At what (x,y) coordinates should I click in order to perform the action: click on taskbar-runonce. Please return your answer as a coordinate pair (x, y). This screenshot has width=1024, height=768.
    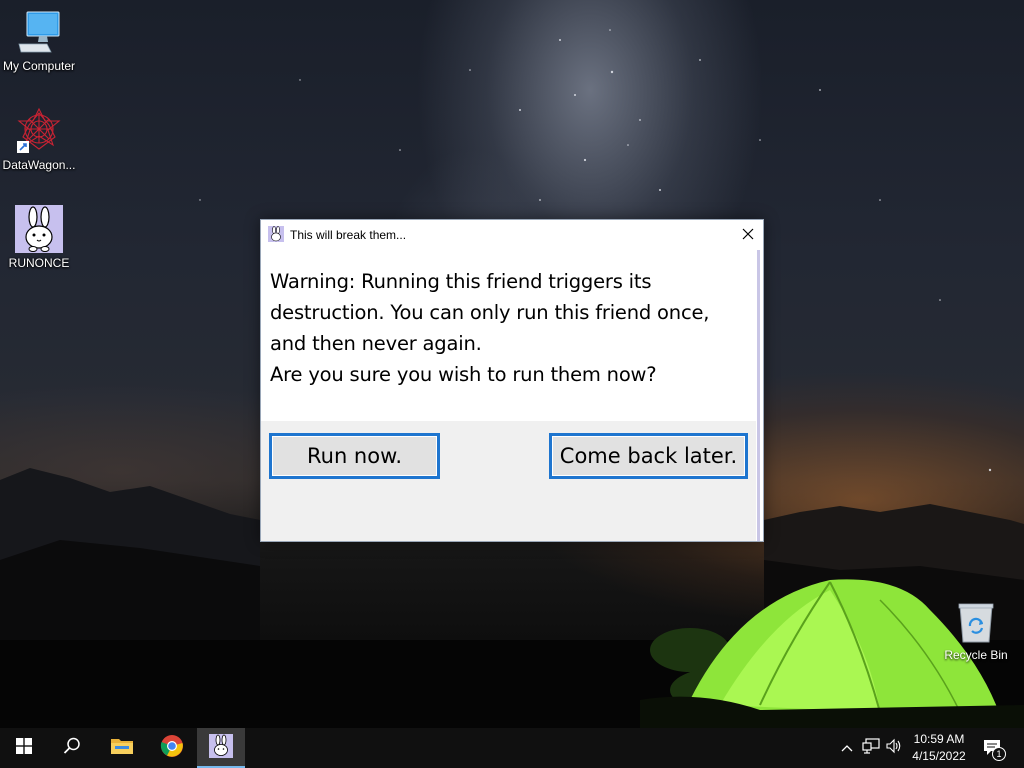
    Looking at the image, I should click on (221, 748).